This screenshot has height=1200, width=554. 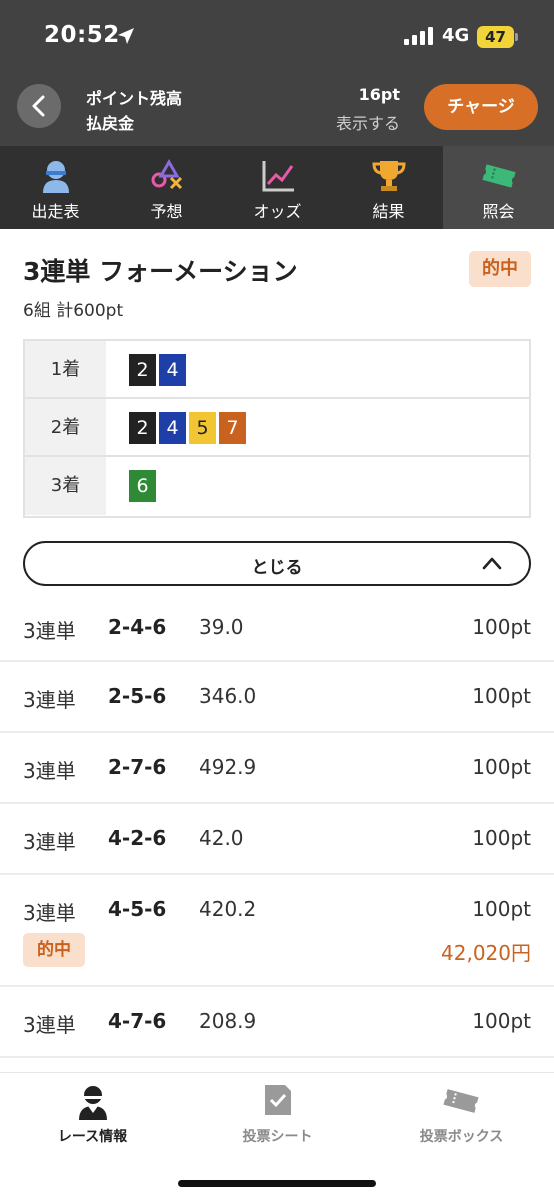 I want to click on nav-race-info: レース情報, so click(x=92, y=1118).